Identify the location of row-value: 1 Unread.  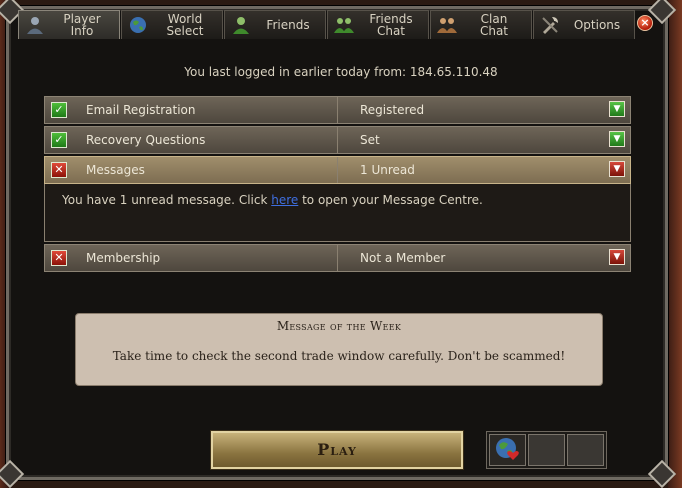
(387, 170).